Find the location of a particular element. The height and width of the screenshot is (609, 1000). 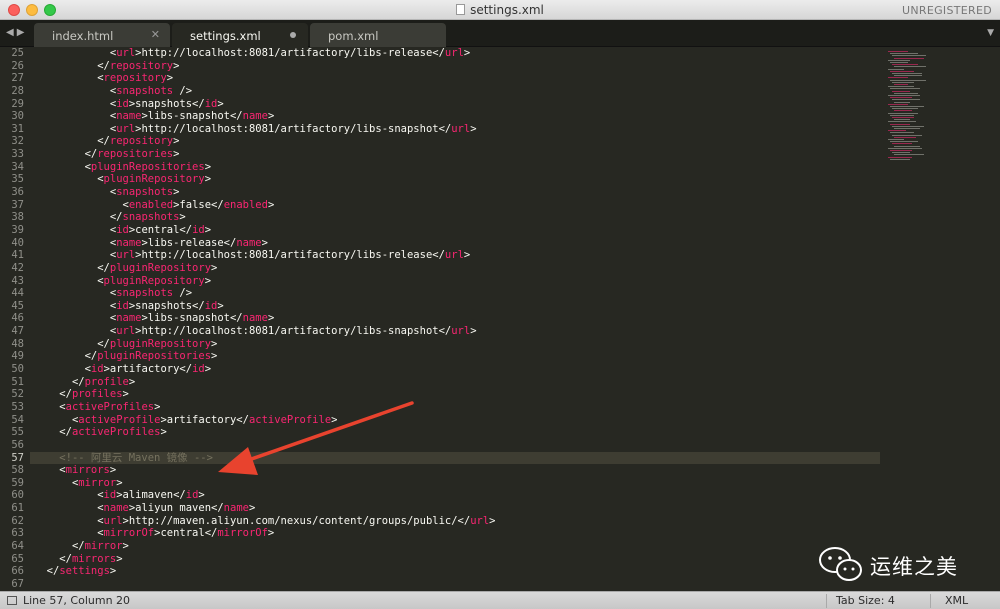

chevron-down-icon: ▼ is located at coordinates (990, 33).